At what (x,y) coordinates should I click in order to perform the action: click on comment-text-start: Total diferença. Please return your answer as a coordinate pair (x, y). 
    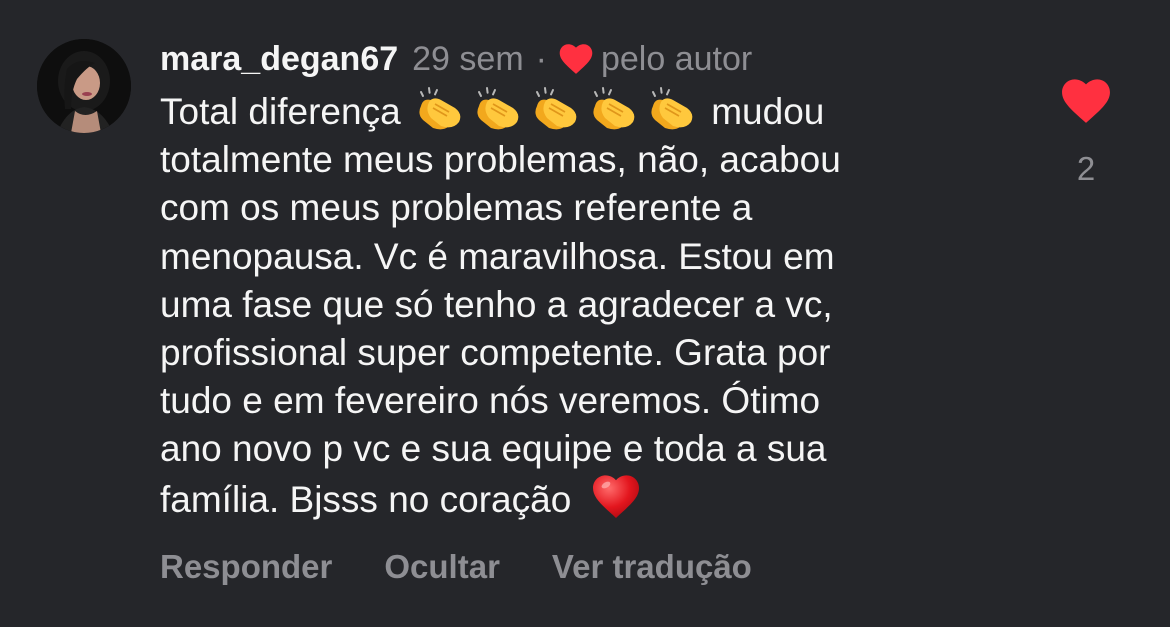
    Looking at the image, I should click on (280, 111).